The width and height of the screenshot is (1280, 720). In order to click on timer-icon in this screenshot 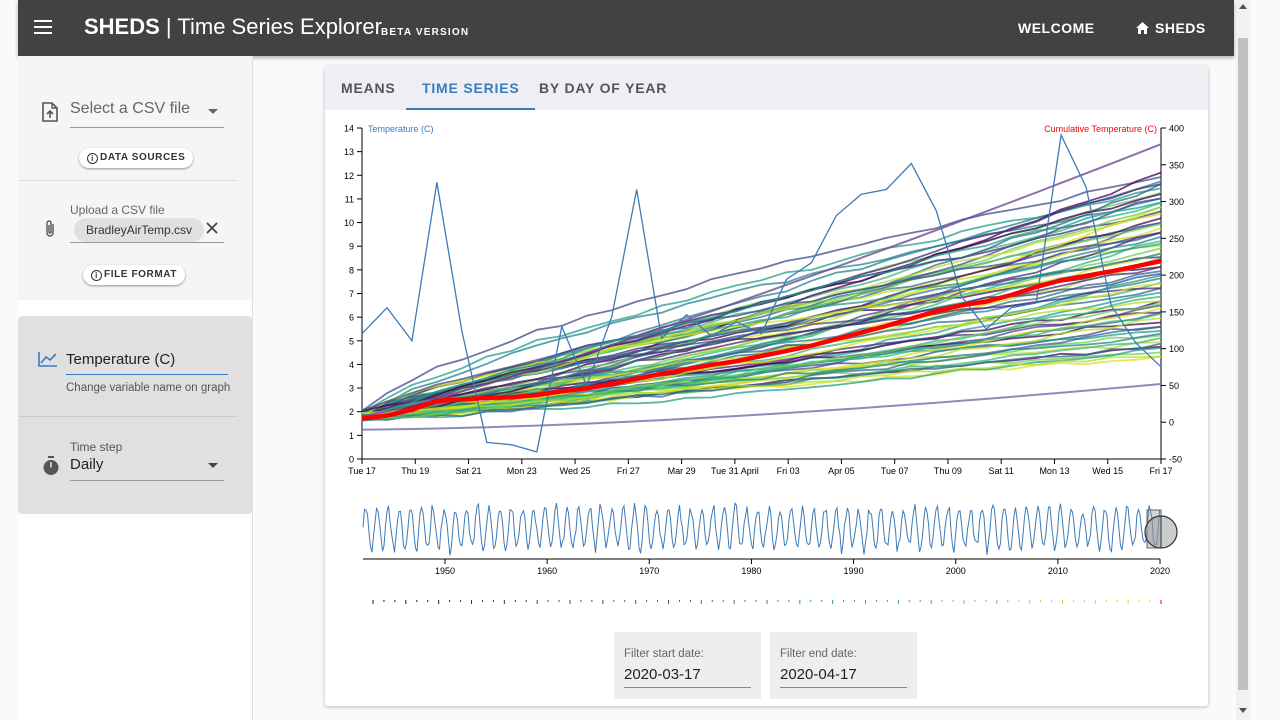, I will do `click(51, 465)`.